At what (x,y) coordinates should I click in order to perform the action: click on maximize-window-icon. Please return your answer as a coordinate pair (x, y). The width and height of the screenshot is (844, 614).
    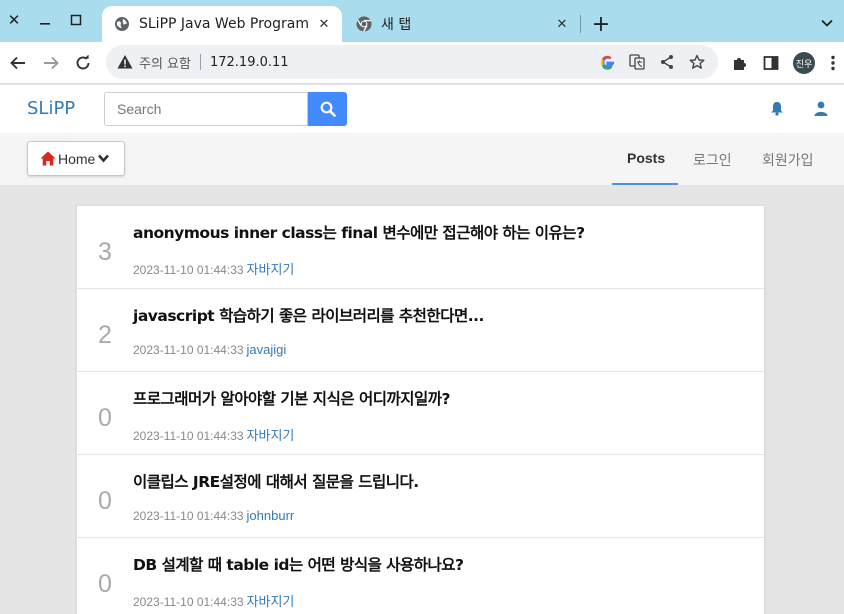
    Looking at the image, I should click on (76, 20).